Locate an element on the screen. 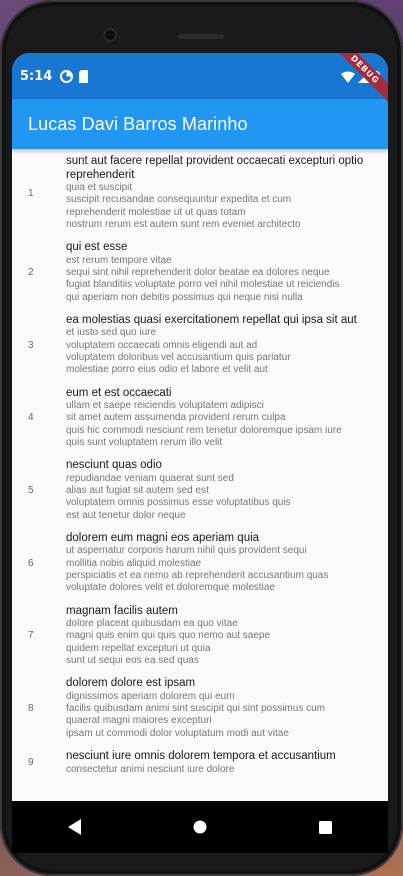 The image size is (403, 876). post-id: 7 is located at coordinates (31, 636).